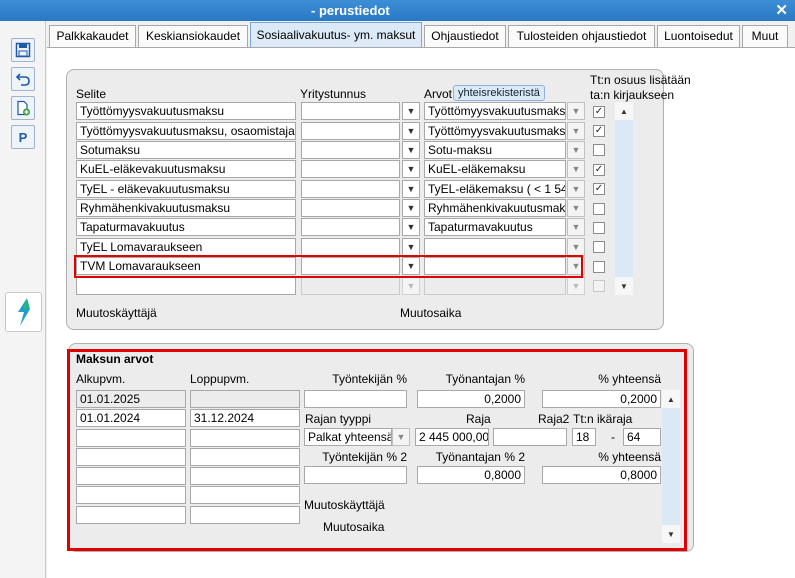  What do you see at coordinates (186, 247) in the screenshot?
I see `selite-field: TyEL Lomavaraukseen` at bounding box center [186, 247].